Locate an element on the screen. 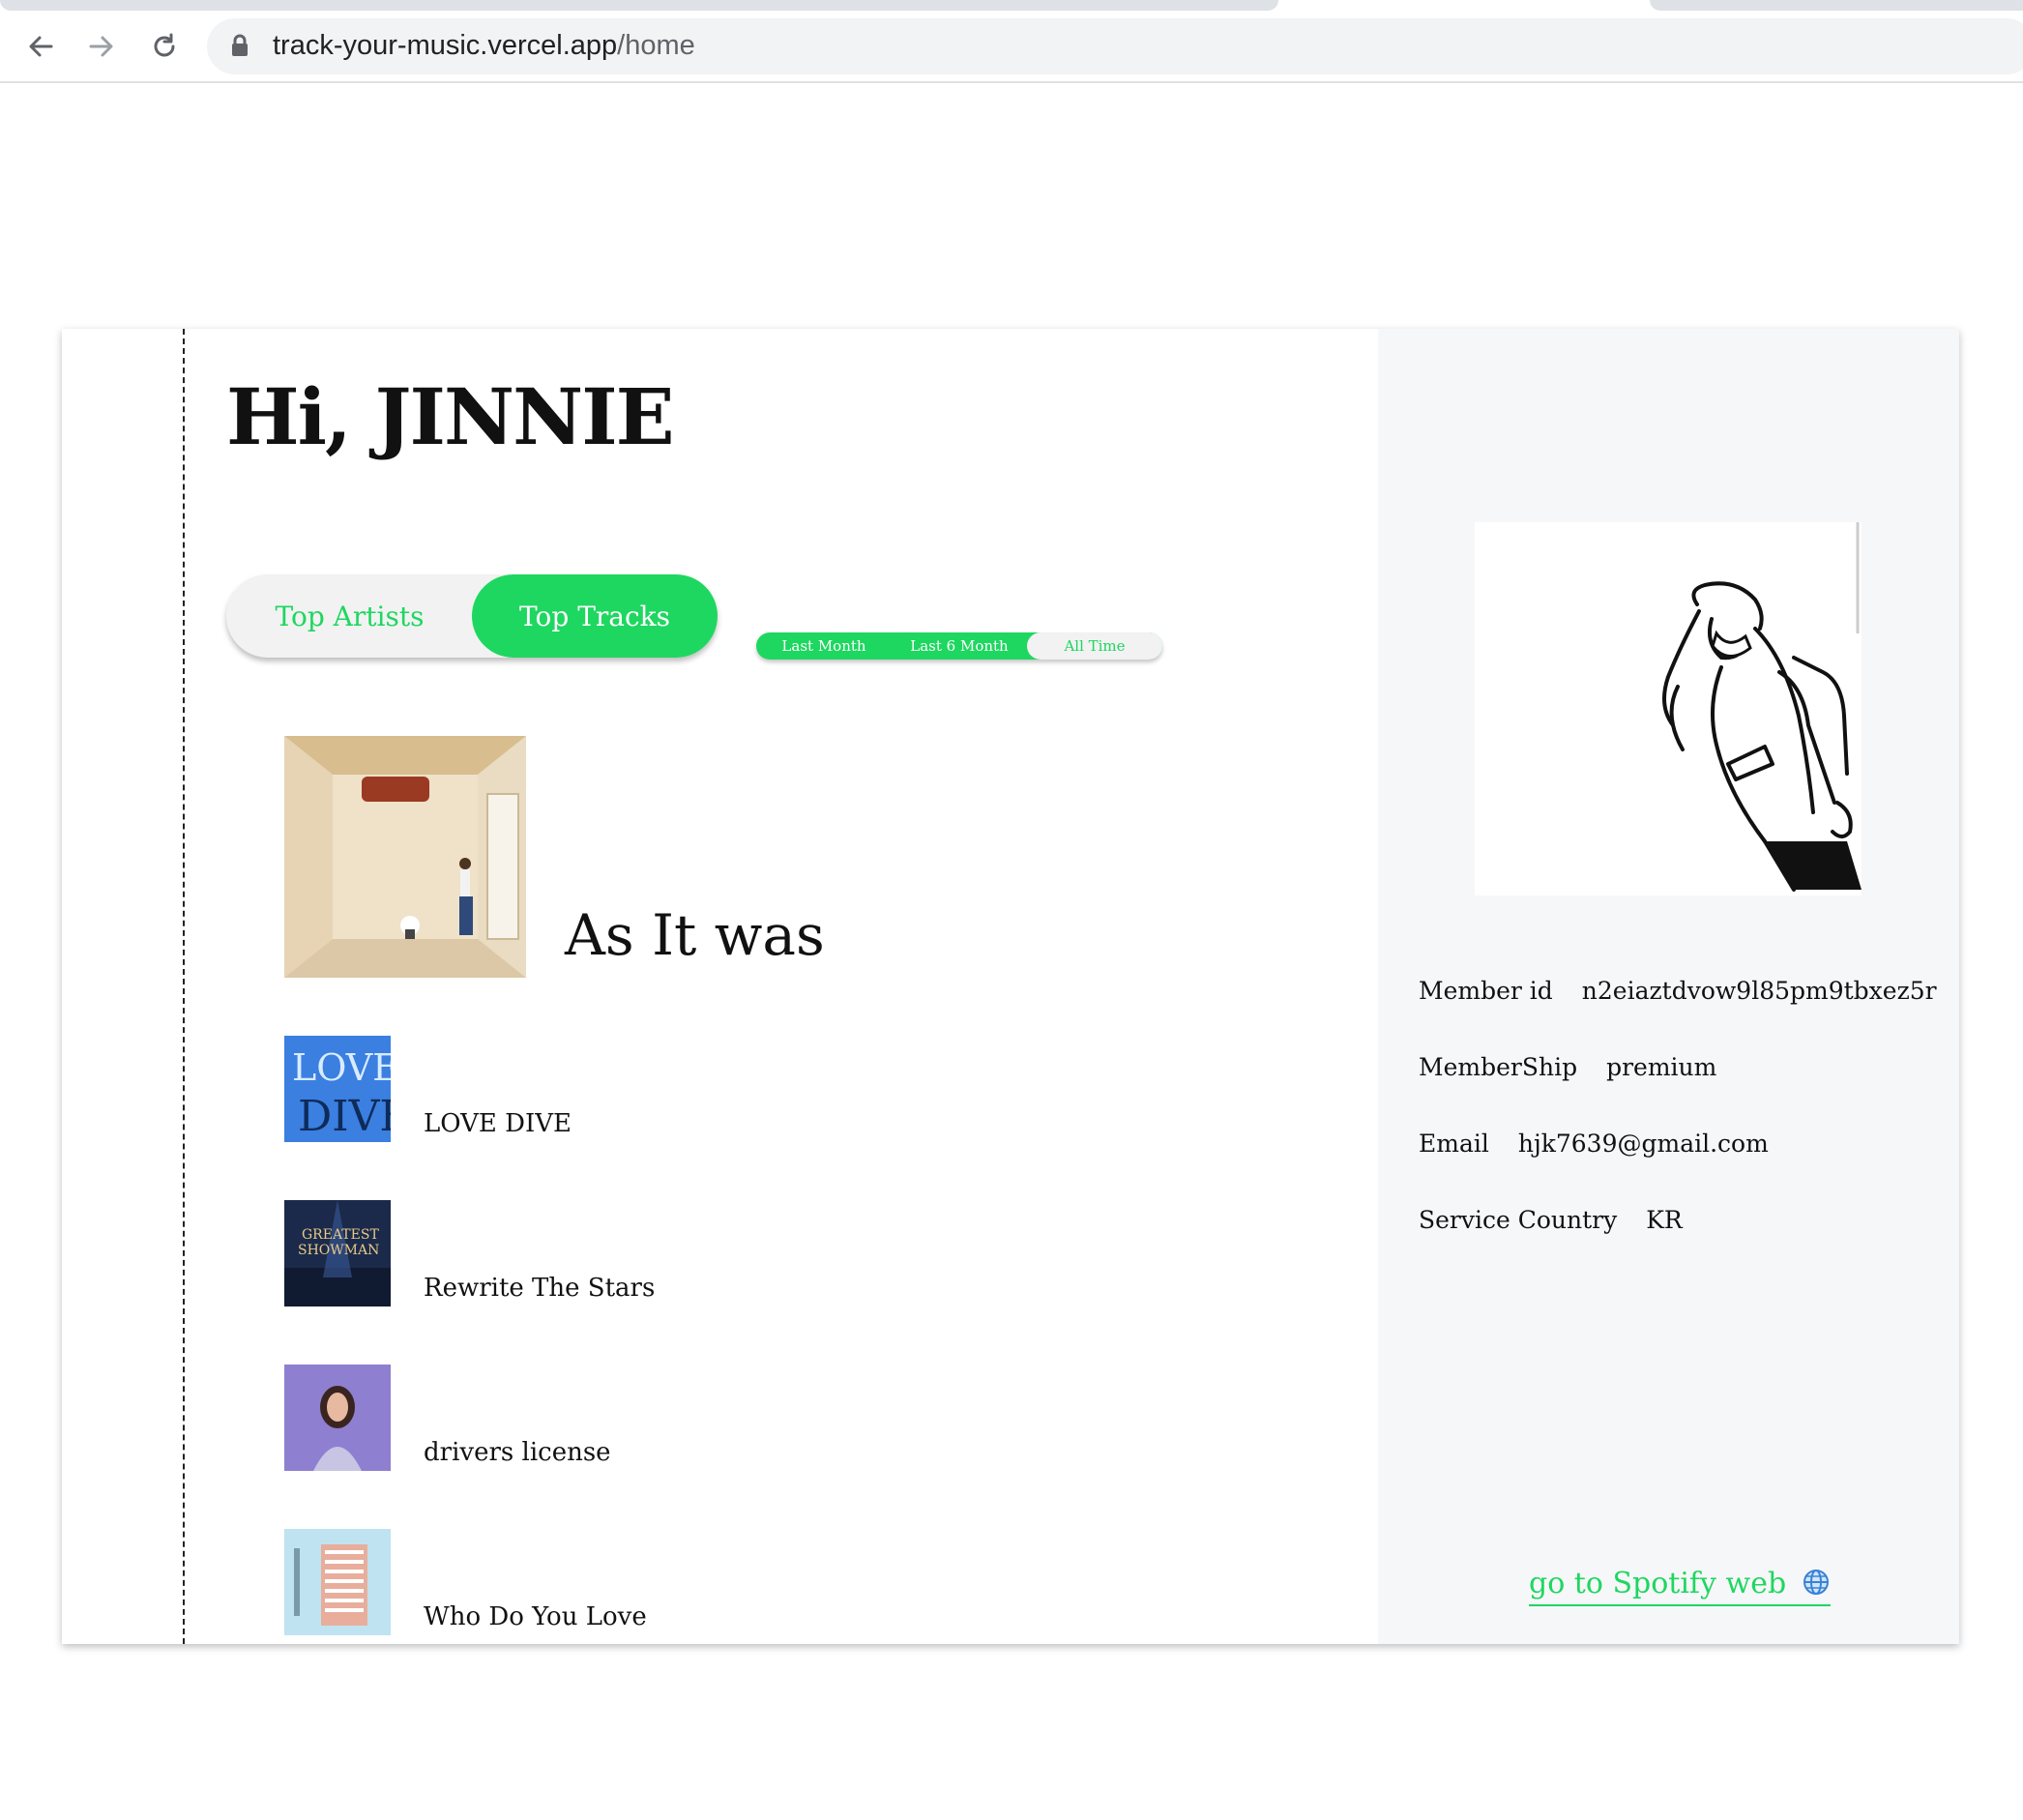 This screenshot has width=2023, height=1820. arrow-left-icon is located at coordinates (41, 47).